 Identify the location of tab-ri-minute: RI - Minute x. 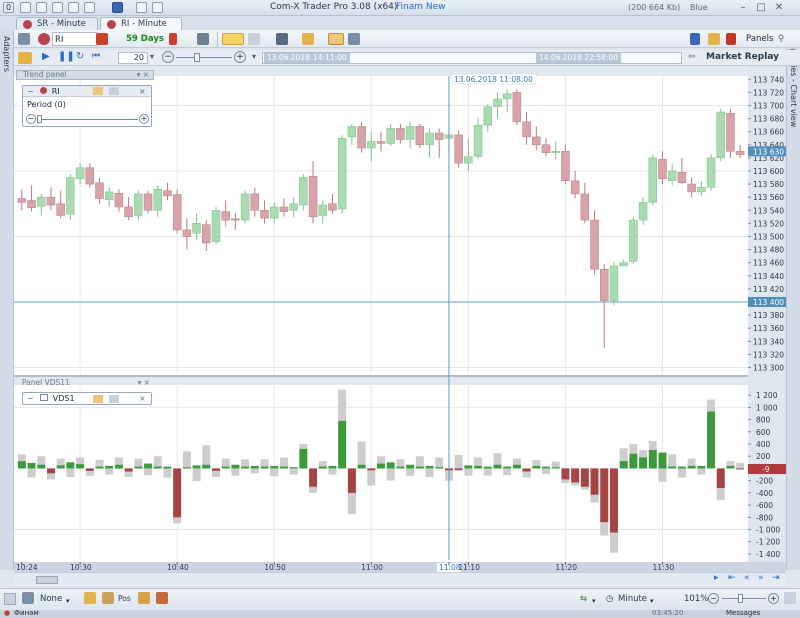
(141, 29).